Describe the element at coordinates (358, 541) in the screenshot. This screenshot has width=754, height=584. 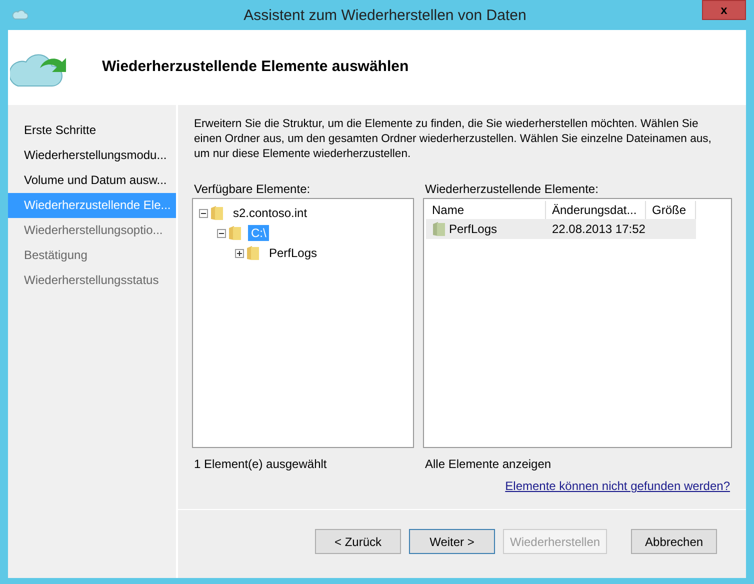
I see `wizard-button: < Zurück` at that location.